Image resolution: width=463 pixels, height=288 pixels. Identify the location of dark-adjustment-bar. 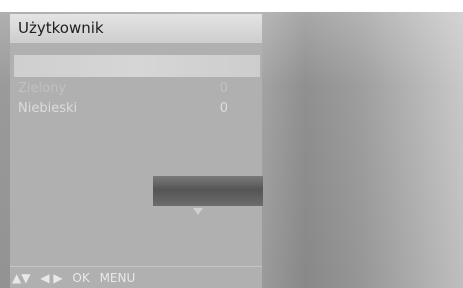
(208, 191).